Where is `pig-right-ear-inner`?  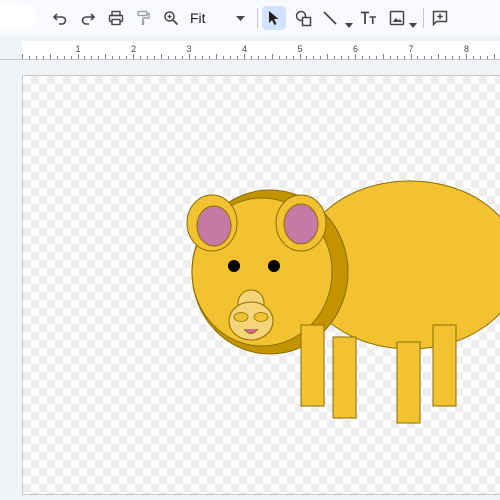
pig-right-ear-inner is located at coordinates (301, 224).